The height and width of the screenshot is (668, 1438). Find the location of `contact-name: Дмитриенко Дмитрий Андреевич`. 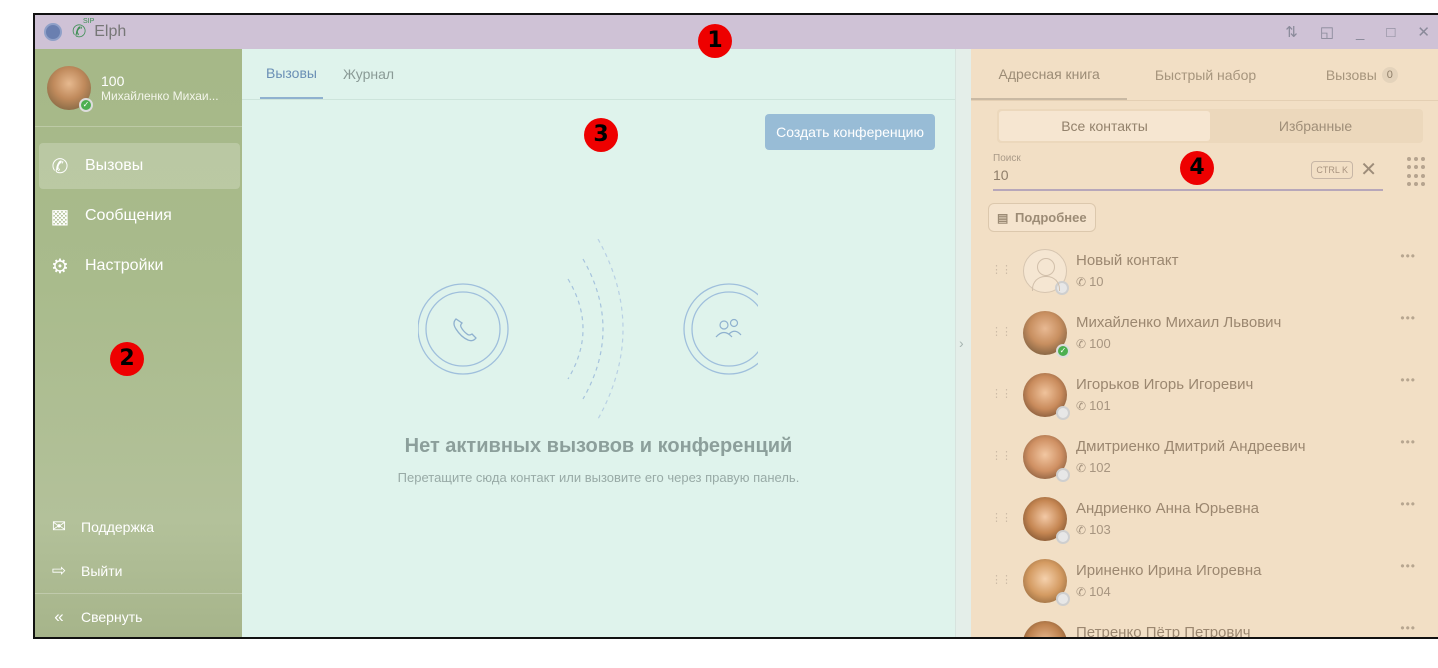

contact-name: Дмитриенко Дмитрий Андреевич is located at coordinates (1191, 446).